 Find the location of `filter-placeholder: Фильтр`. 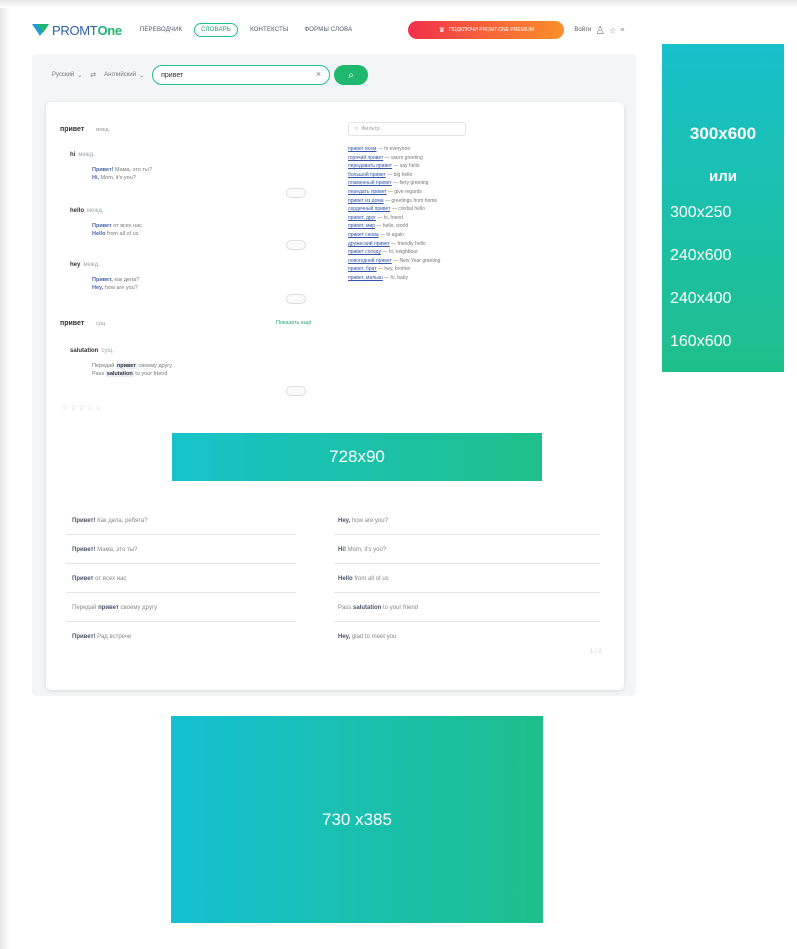

filter-placeholder: Фильтр is located at coordinates (370, 129).